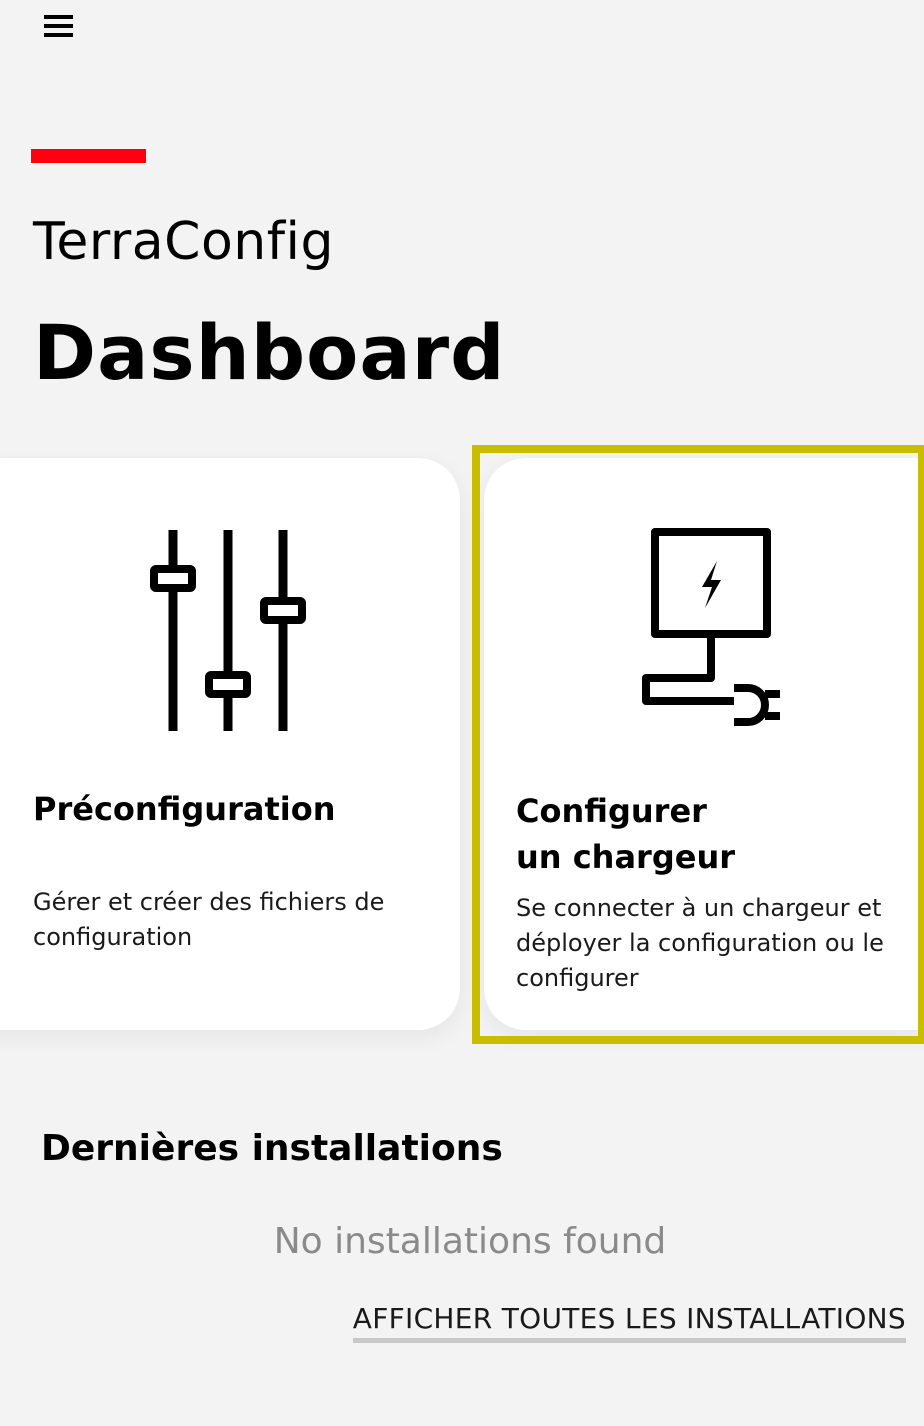 This screenshot has width=924, height=1426. I want to click on view-all-installations-link: AFFICHER TOUTES LES INSTALLATIONS, so click(629, 1322).